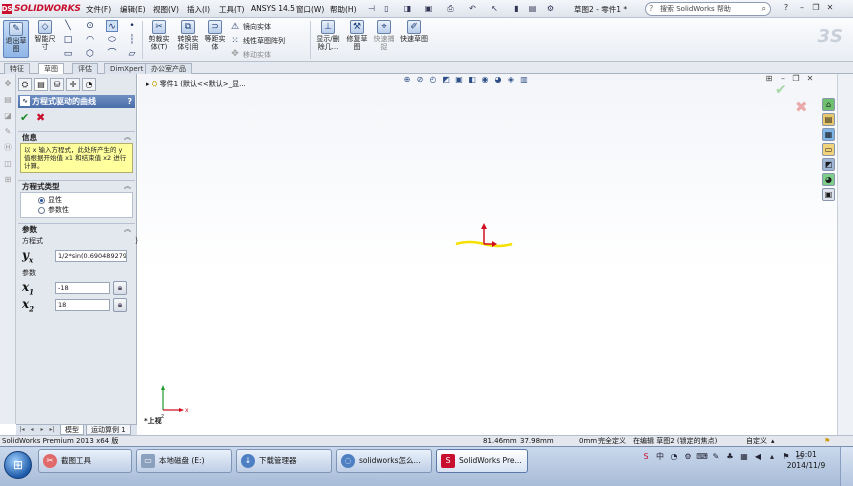  What do you see at coordinates (708, 9) in the screenshot?
I see `help-search-input: ? 搜索 SolidWorks 帮助 ⌕` at bounding box center [708, 9].